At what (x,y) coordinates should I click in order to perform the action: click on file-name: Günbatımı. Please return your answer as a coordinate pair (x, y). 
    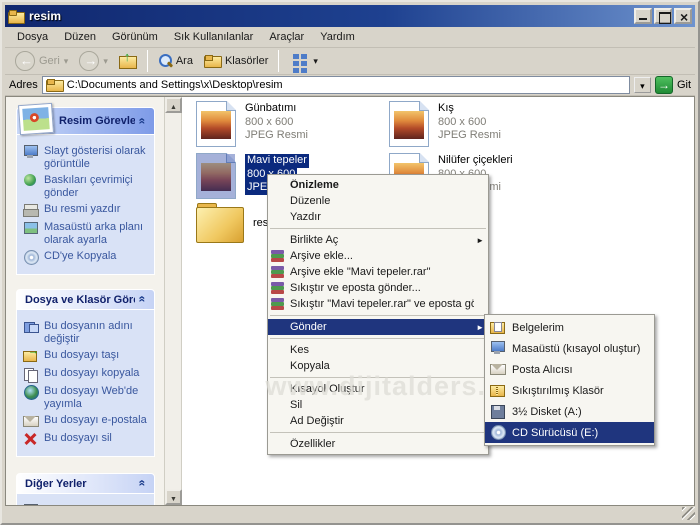
    Looking at the image, I should click on (271, 108).